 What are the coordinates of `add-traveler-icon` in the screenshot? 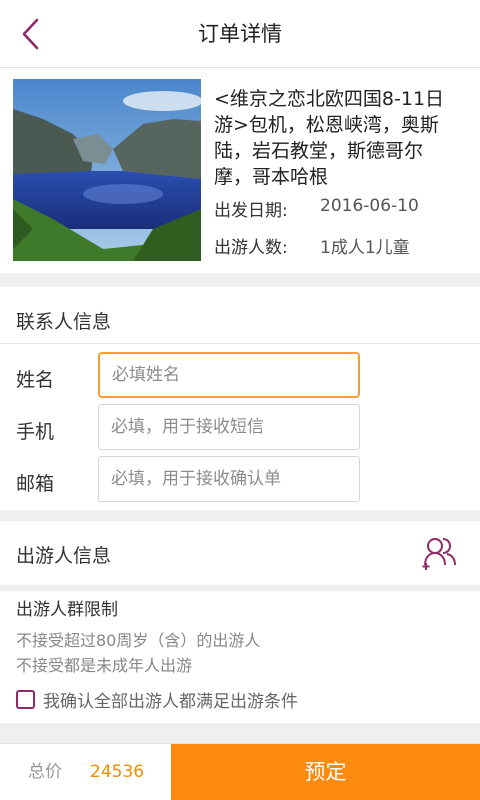 It's located at (439, 554).